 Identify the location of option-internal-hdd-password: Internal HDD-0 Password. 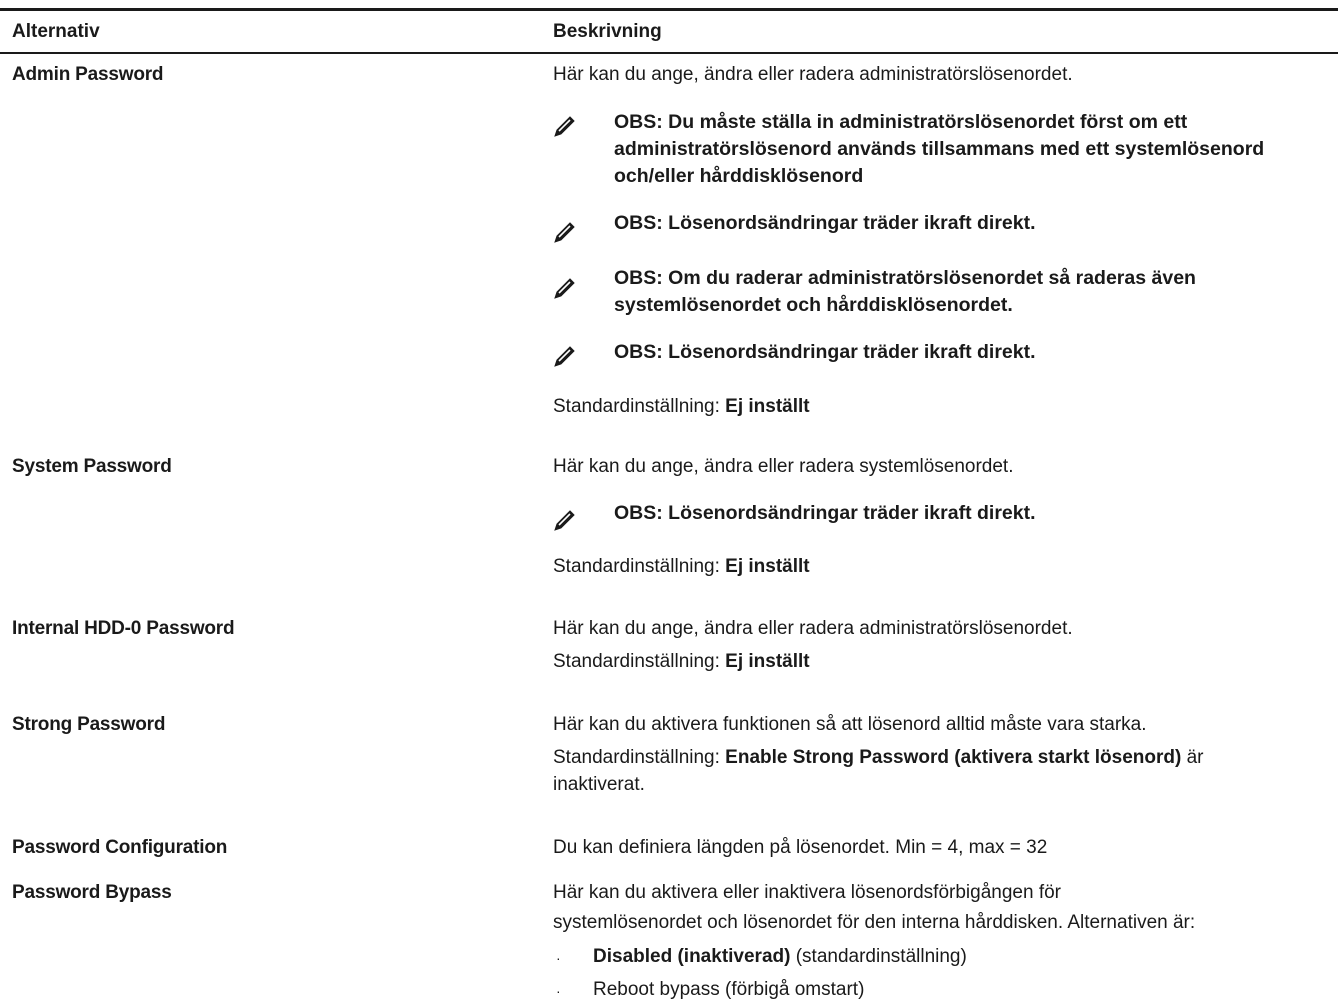
(123, 628).